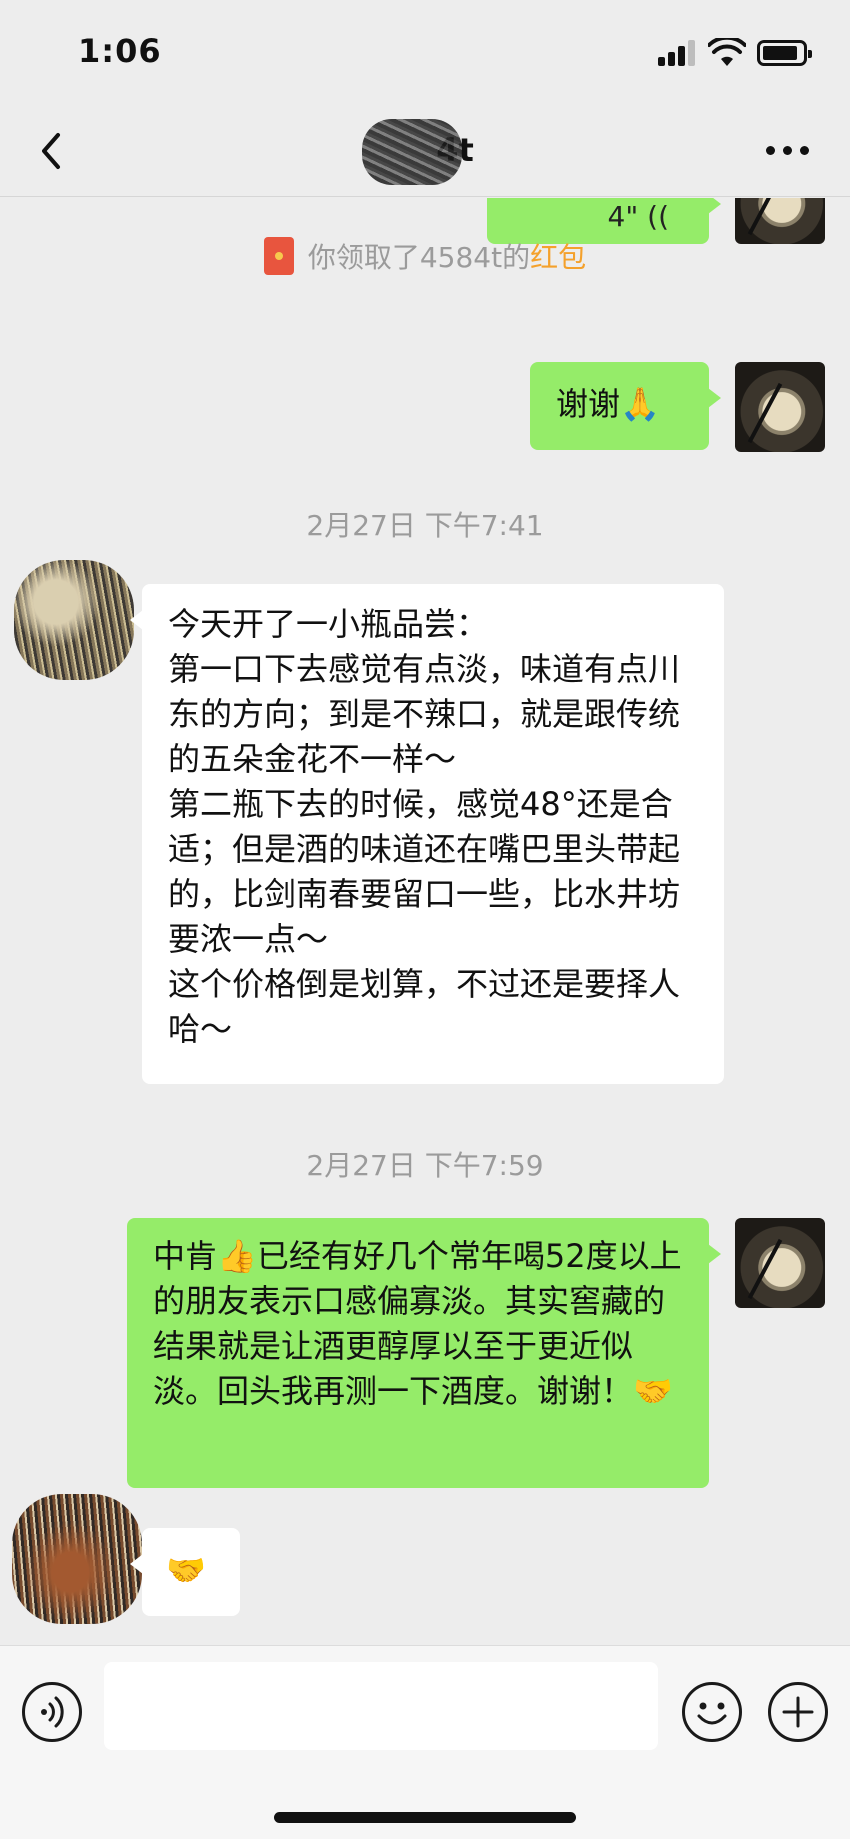 This screenshot has width=850, height=1839. Describe the element at coordinates (638, 216) in the screenshot. I see `voice-message-duration: 4" ((` at that location.